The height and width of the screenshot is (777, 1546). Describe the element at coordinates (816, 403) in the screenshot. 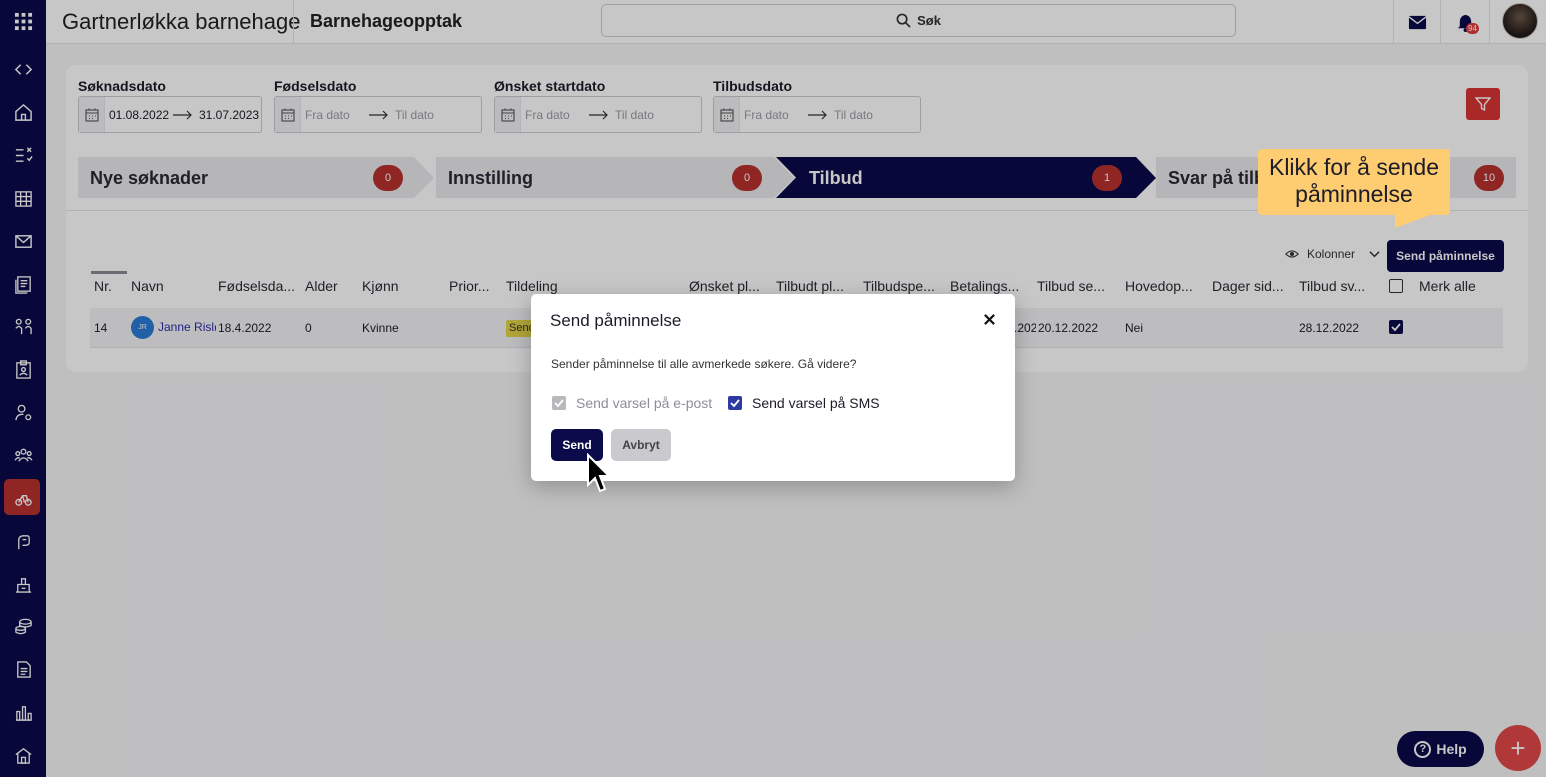

I see `sms-option-label: Send varsel på SMS` at that location.